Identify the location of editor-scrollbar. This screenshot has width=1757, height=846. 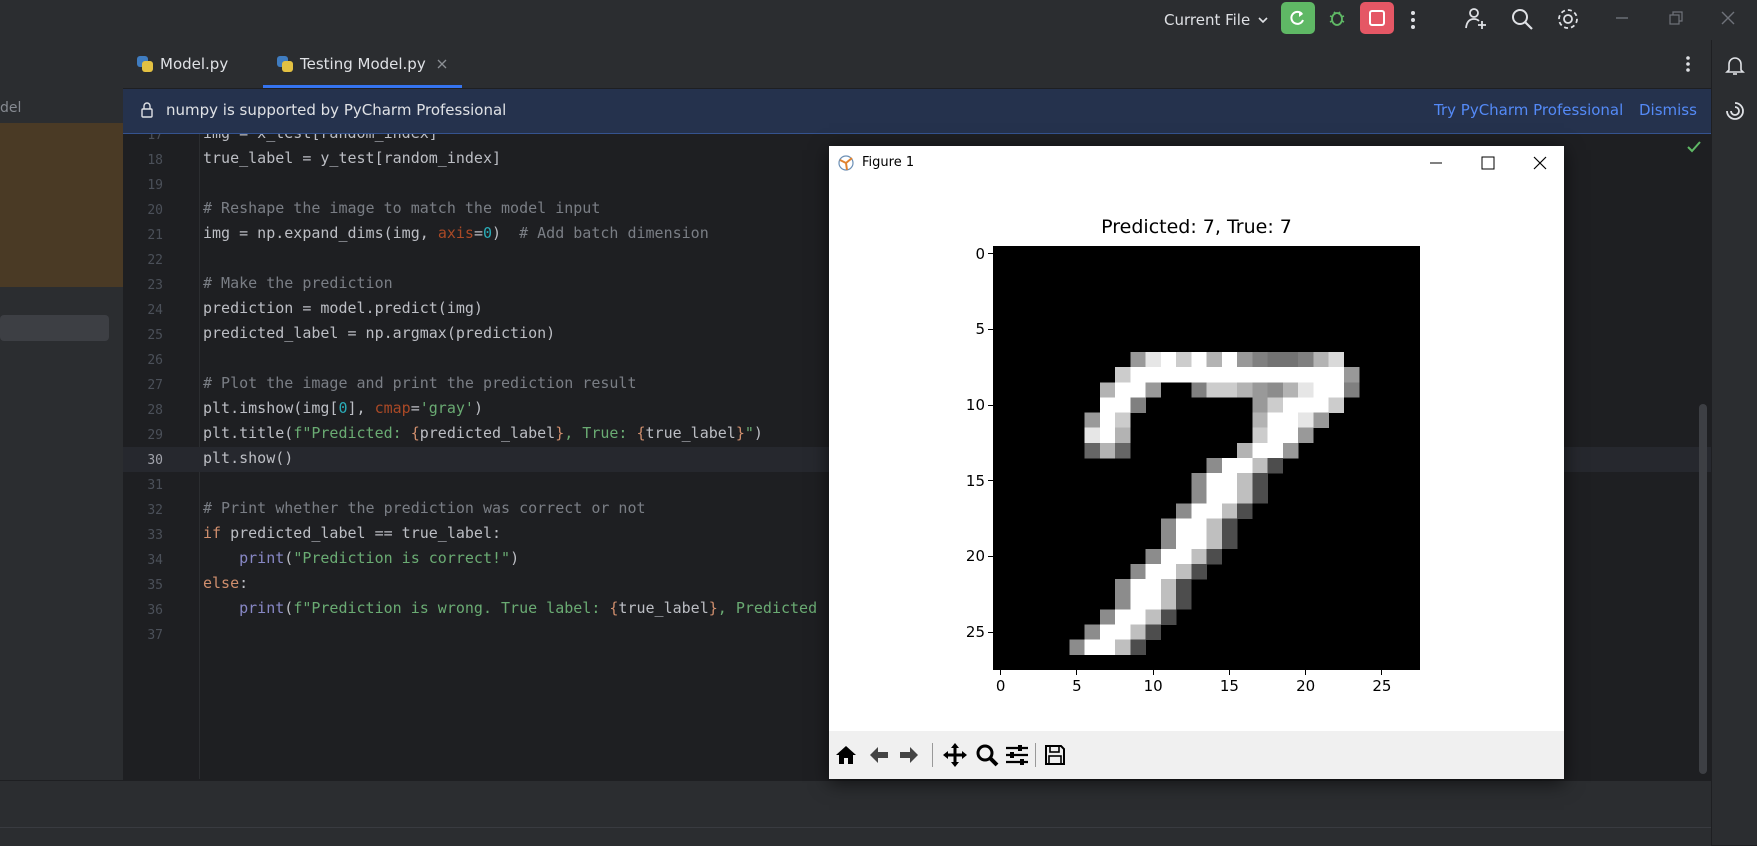
(1703, 589).